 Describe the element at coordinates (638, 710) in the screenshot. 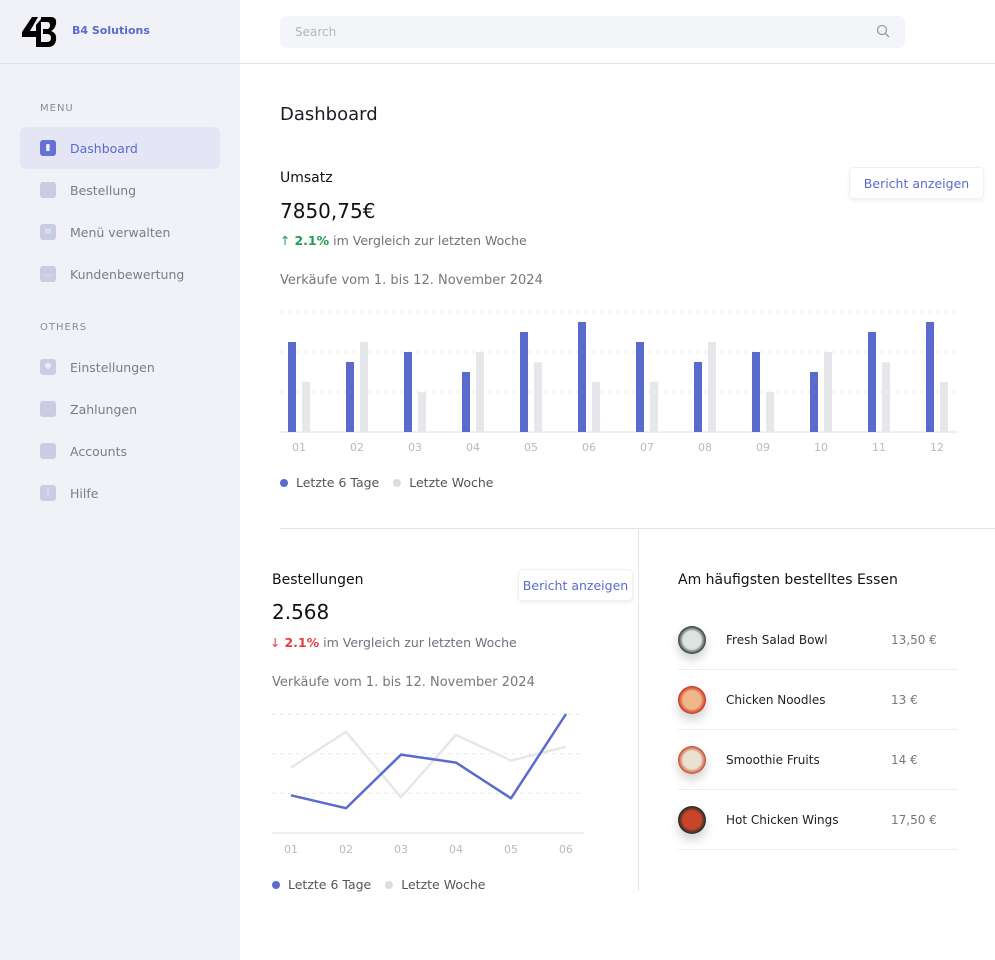

I see `divider` at that location.